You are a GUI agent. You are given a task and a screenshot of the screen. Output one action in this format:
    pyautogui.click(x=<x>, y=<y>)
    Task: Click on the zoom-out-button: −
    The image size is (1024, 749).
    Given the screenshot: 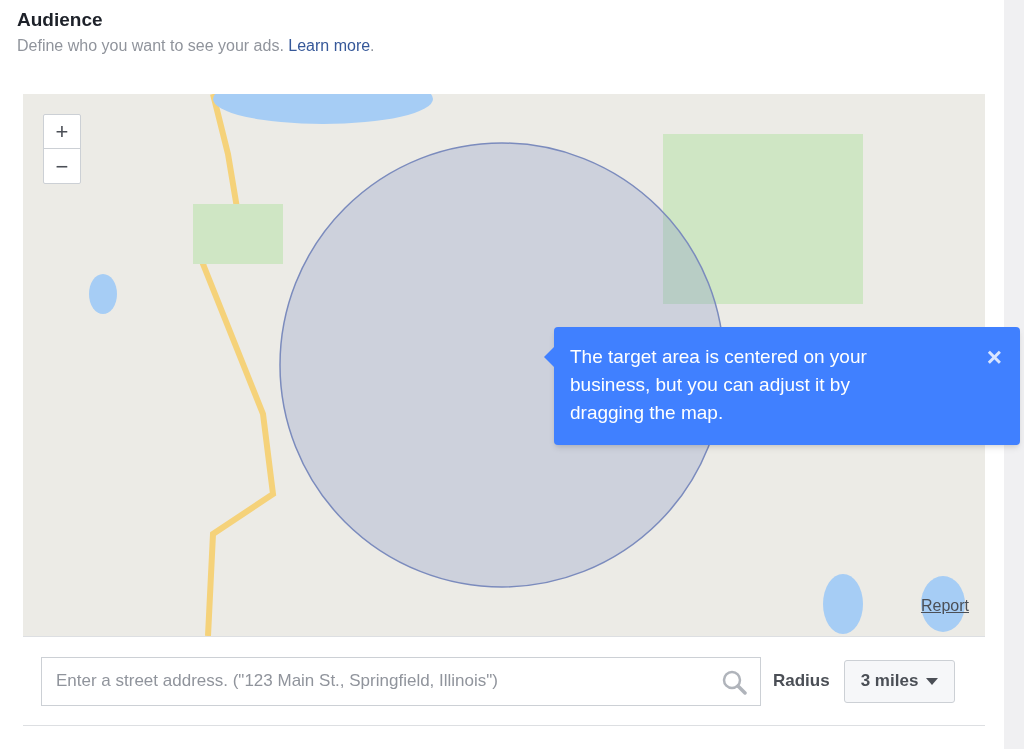 What is the action you would take?
    pyautogui.click(x=62, y=166)
    